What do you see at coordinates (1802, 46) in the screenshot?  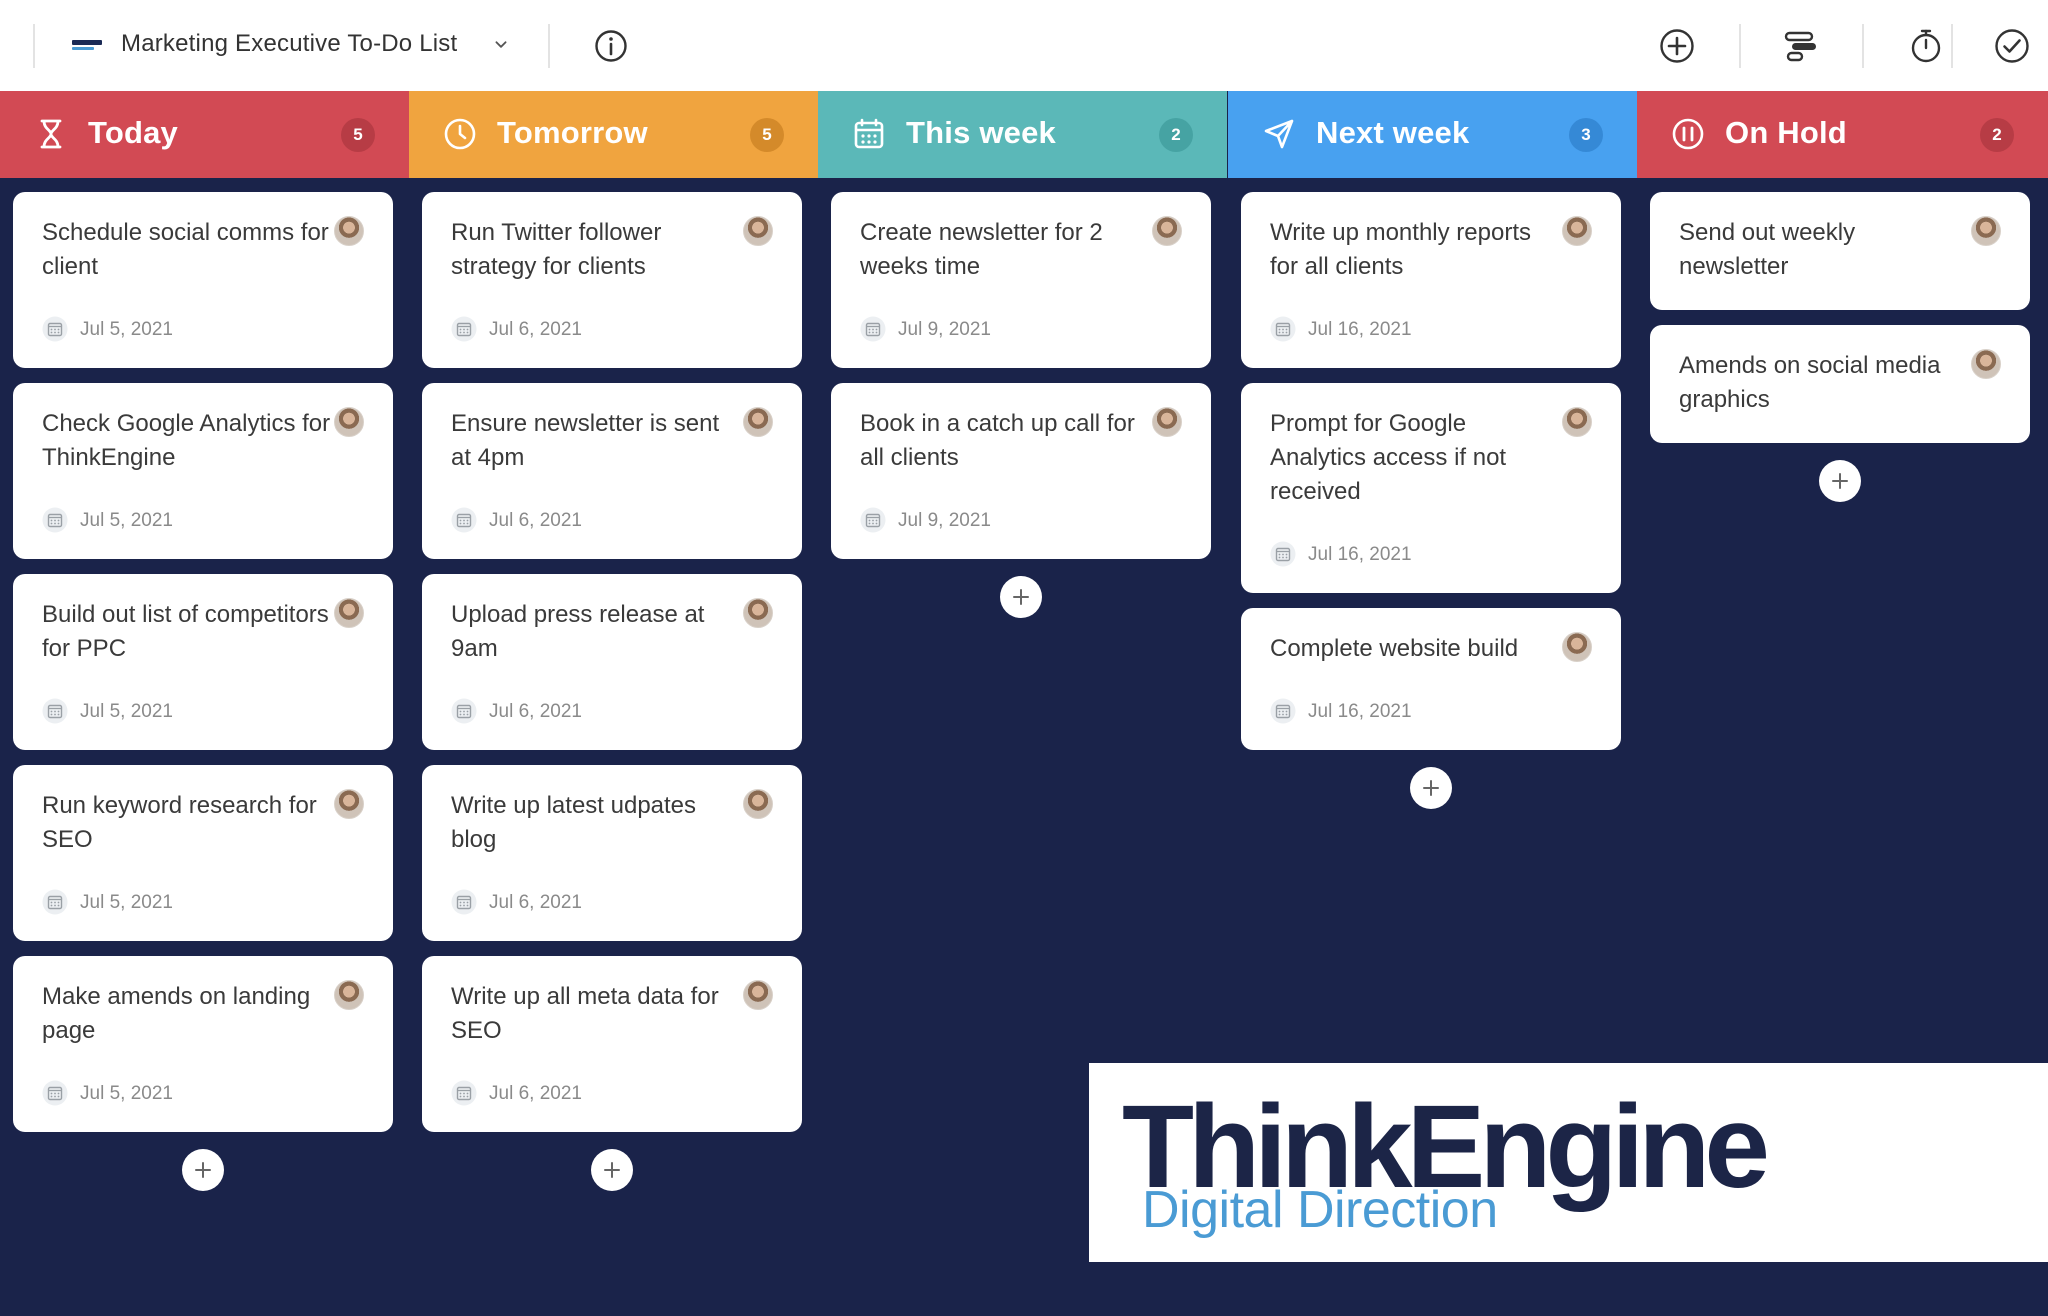 I see `timeline-icon` at bounding box center [1802, 46].